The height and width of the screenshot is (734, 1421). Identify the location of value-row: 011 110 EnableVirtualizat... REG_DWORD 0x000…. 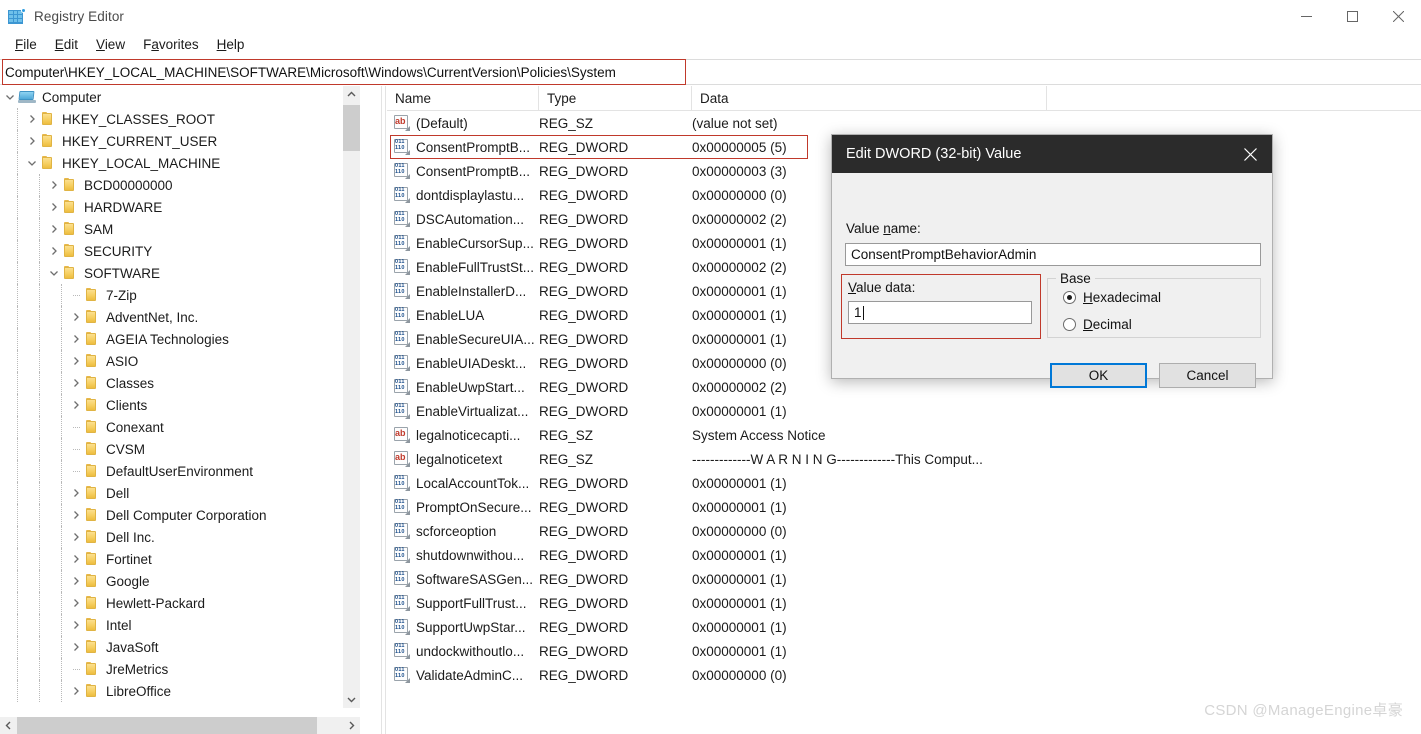
(904, 411).